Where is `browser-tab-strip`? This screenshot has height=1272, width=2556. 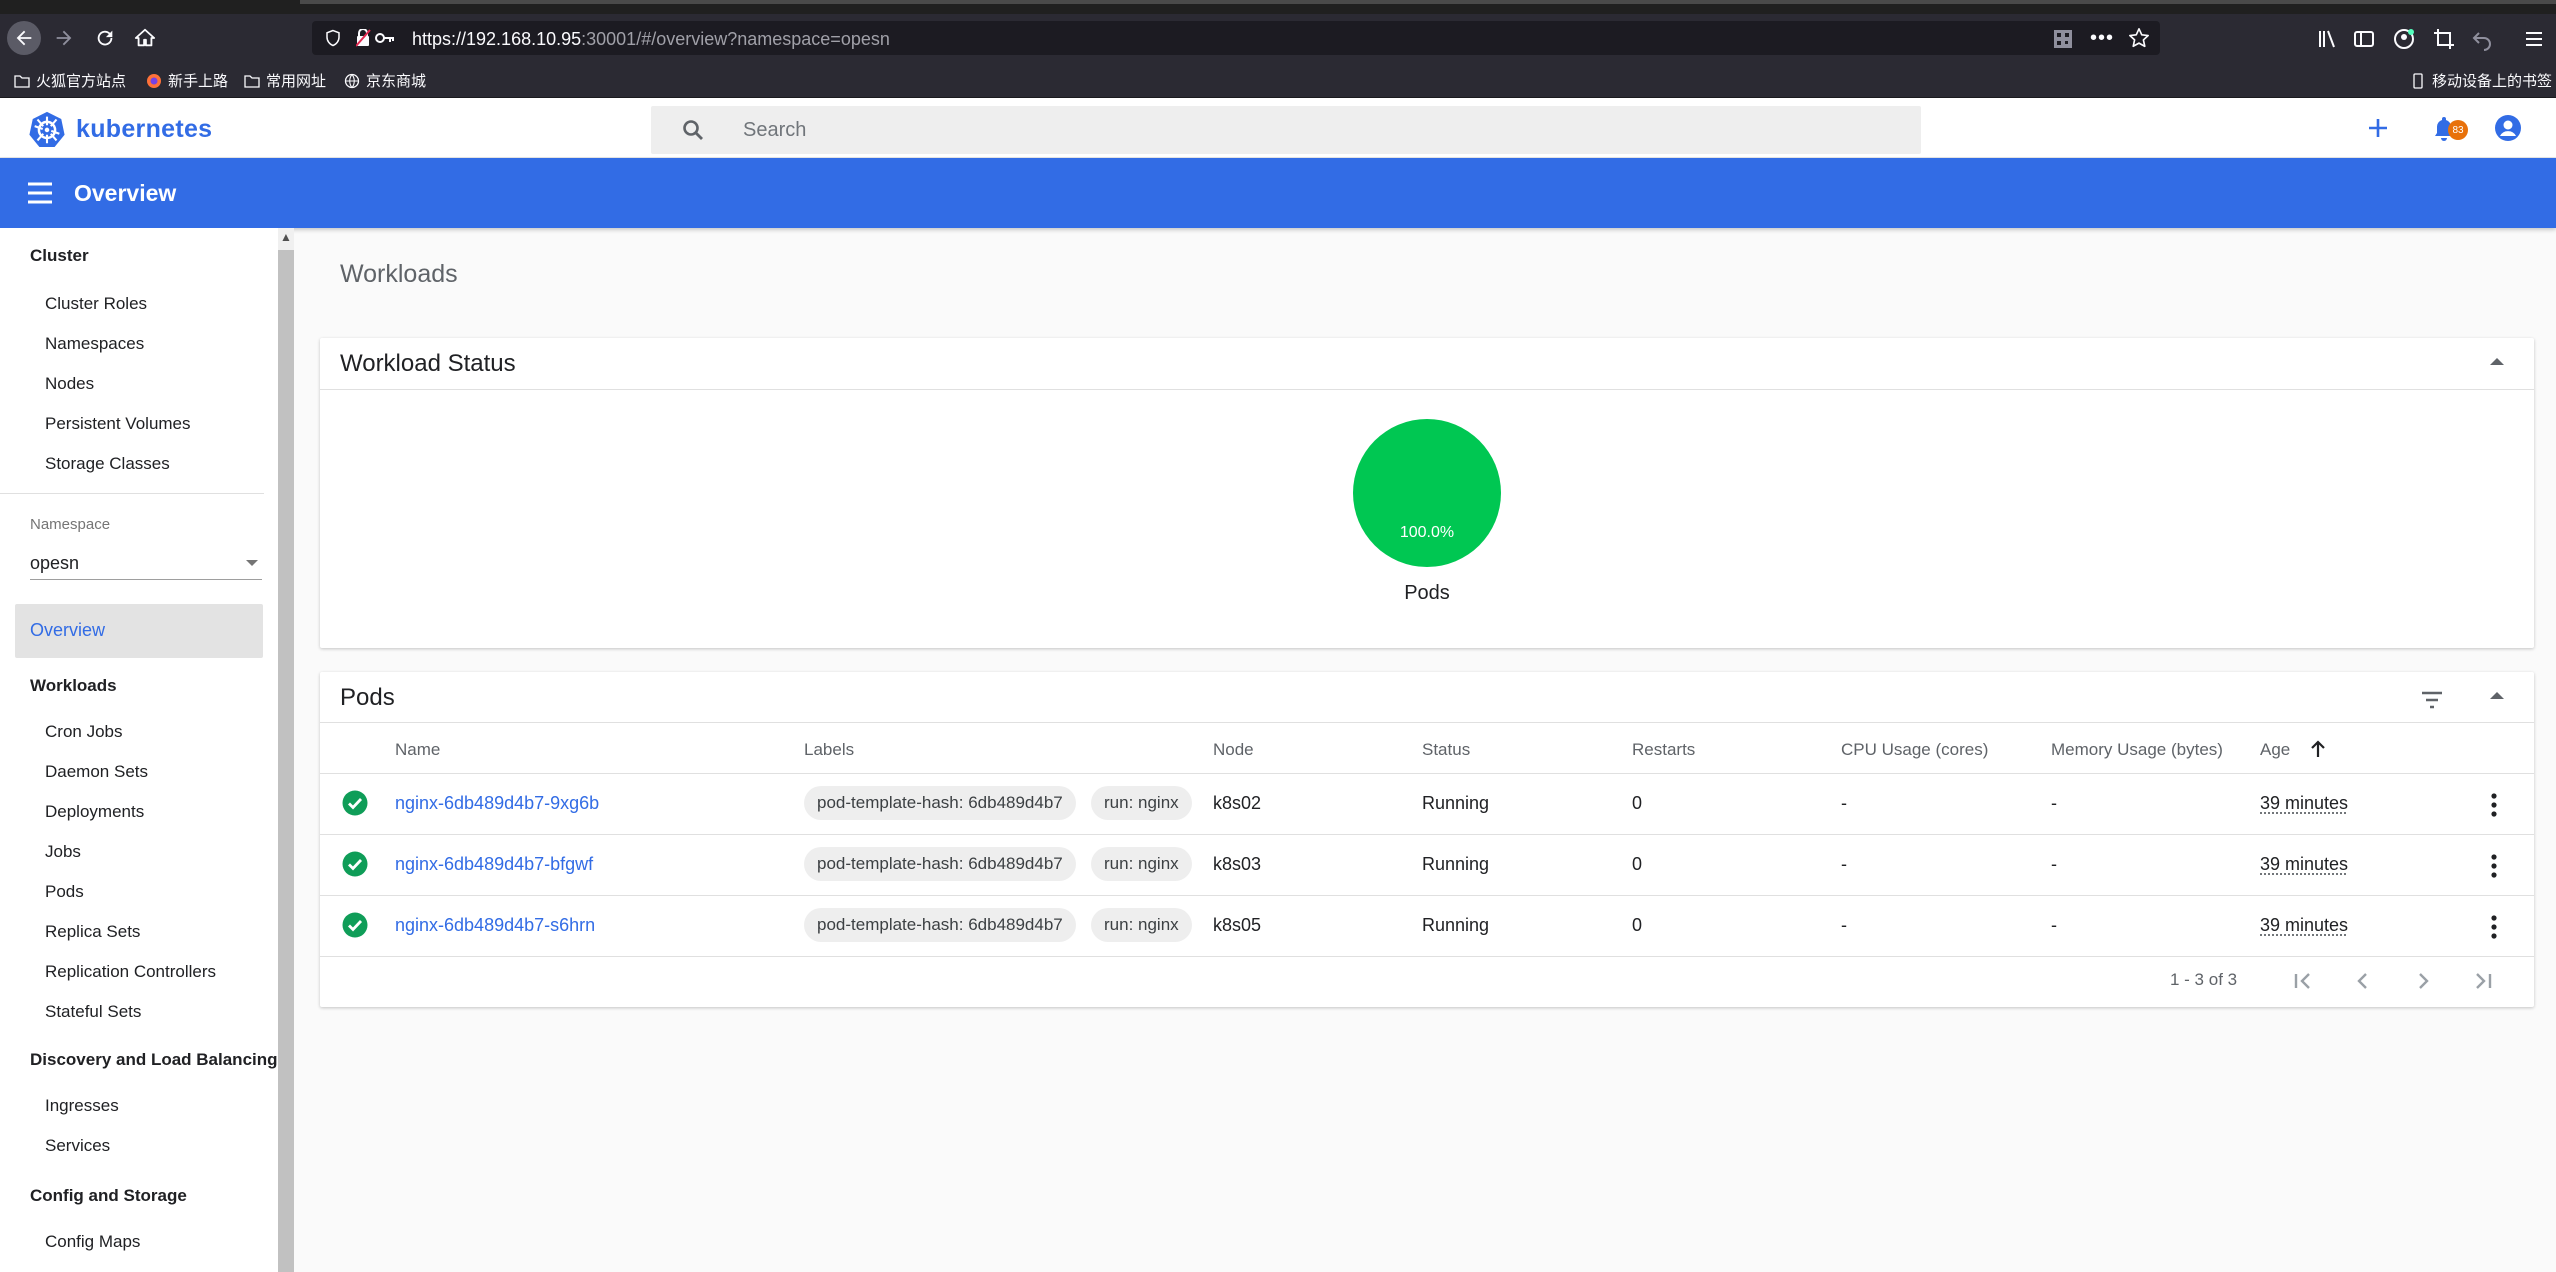 browser-tab-strip is located at coordinates (1278, 7).